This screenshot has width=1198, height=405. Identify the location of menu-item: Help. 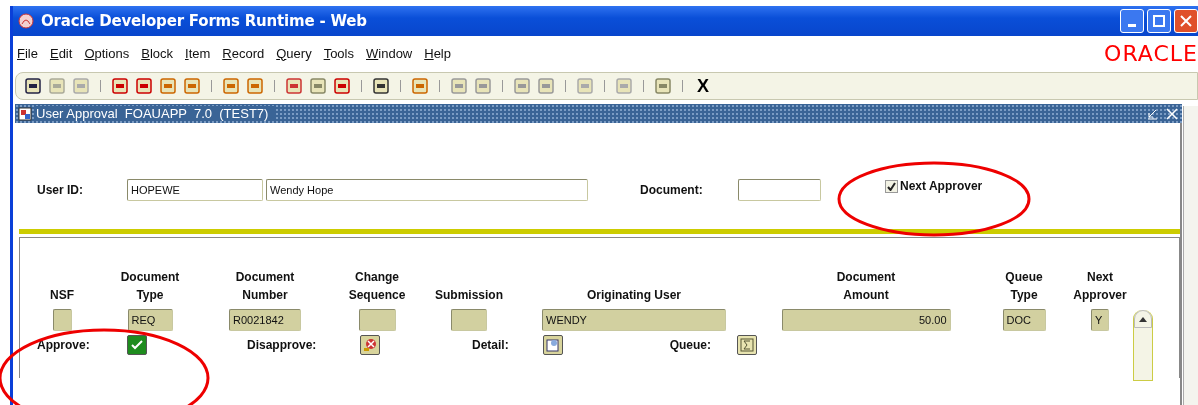
(437, 53).